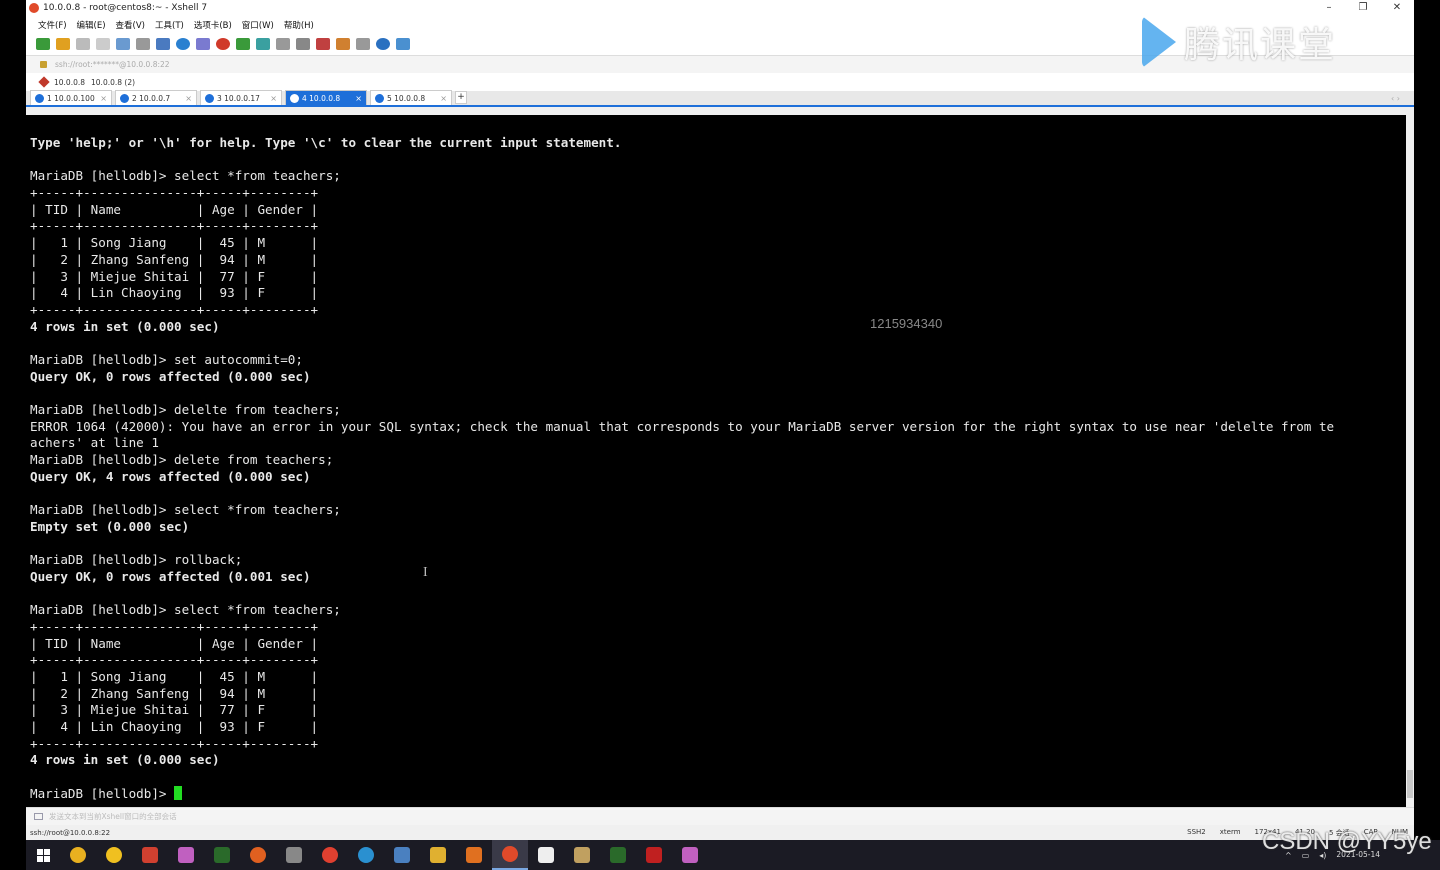 The width and height of the screenshot is (1440, 870). I want to click on vertical-scrollbar, so click(1410, 461).